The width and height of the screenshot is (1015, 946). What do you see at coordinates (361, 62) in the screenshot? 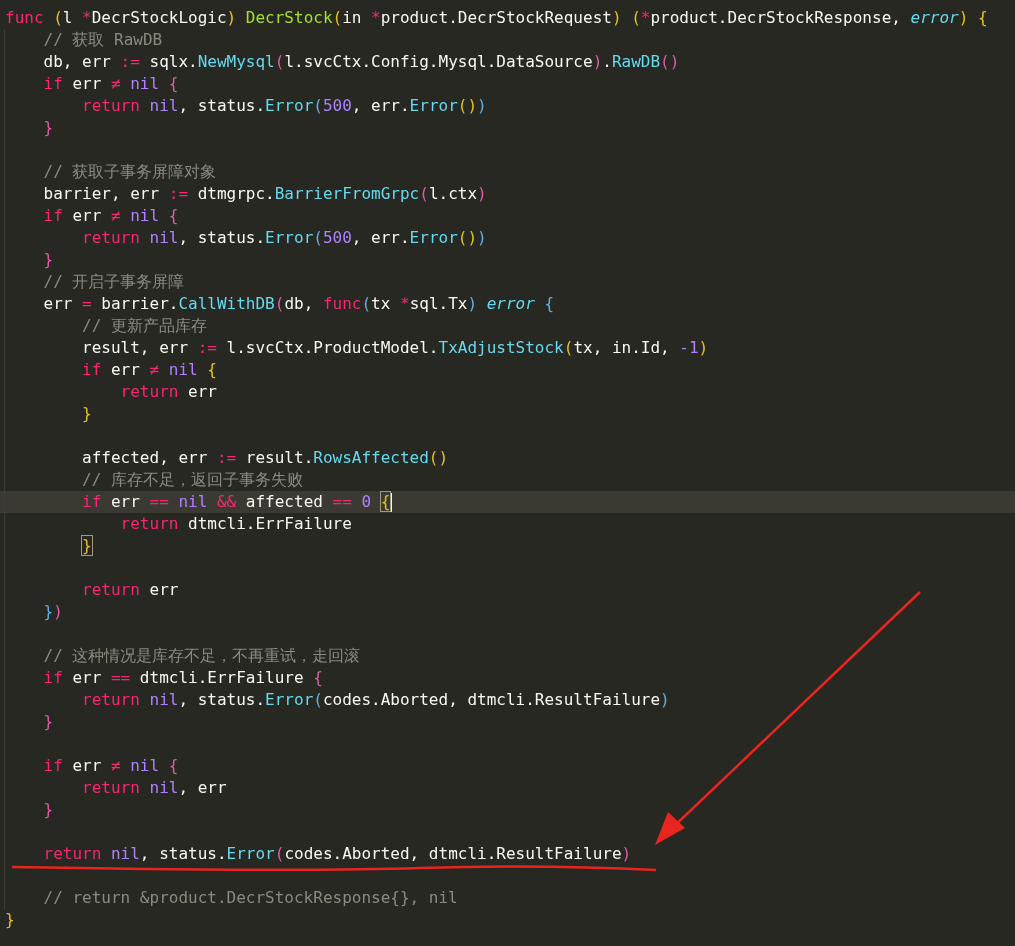
I see `code-line: db, err := sqlx.NewMysql(l.svcCtx.Config.Mysql.DataSource).RawDB()` at bounding box center [361, 62].